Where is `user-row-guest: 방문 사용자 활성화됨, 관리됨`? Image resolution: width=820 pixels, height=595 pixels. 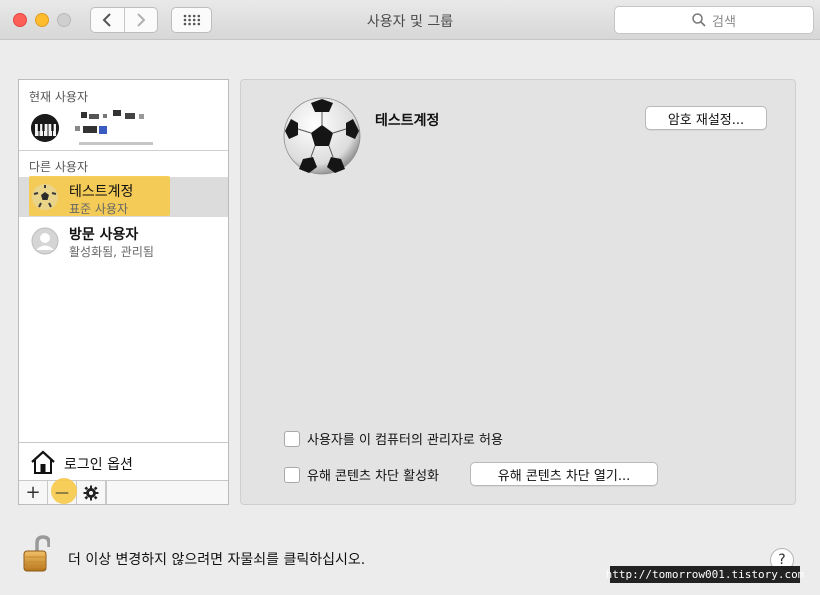
user-row-guest: 방문 사용자 활성화됨, 관리됨 is located at coordinates (123, 240).